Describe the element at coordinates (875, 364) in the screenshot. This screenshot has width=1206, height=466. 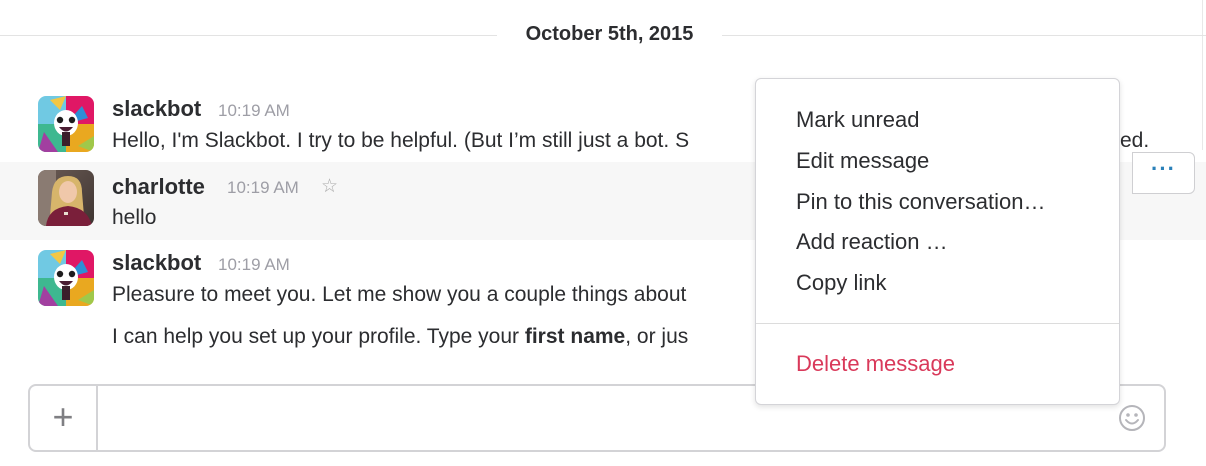
I see `menu-item-delete-message: Delete message` at that location.